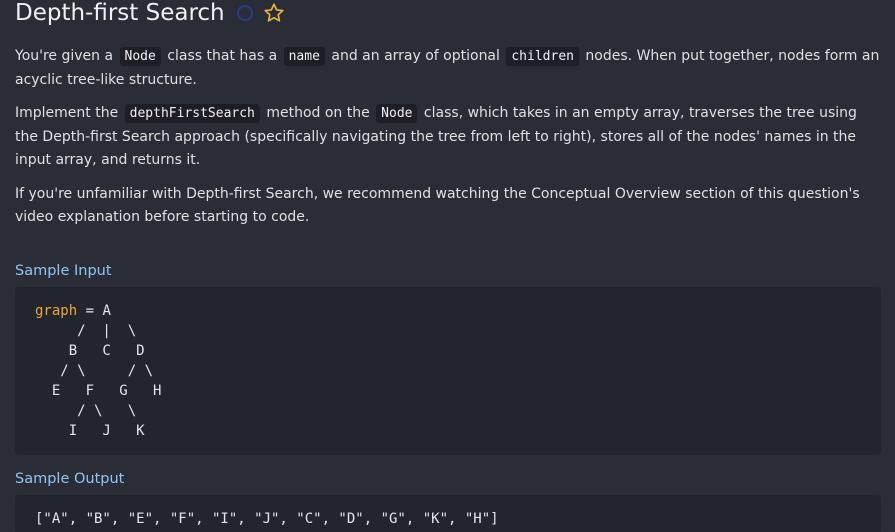 The image size is (895, 532). I want to click on text: and an array of optional, so click(415, 56).